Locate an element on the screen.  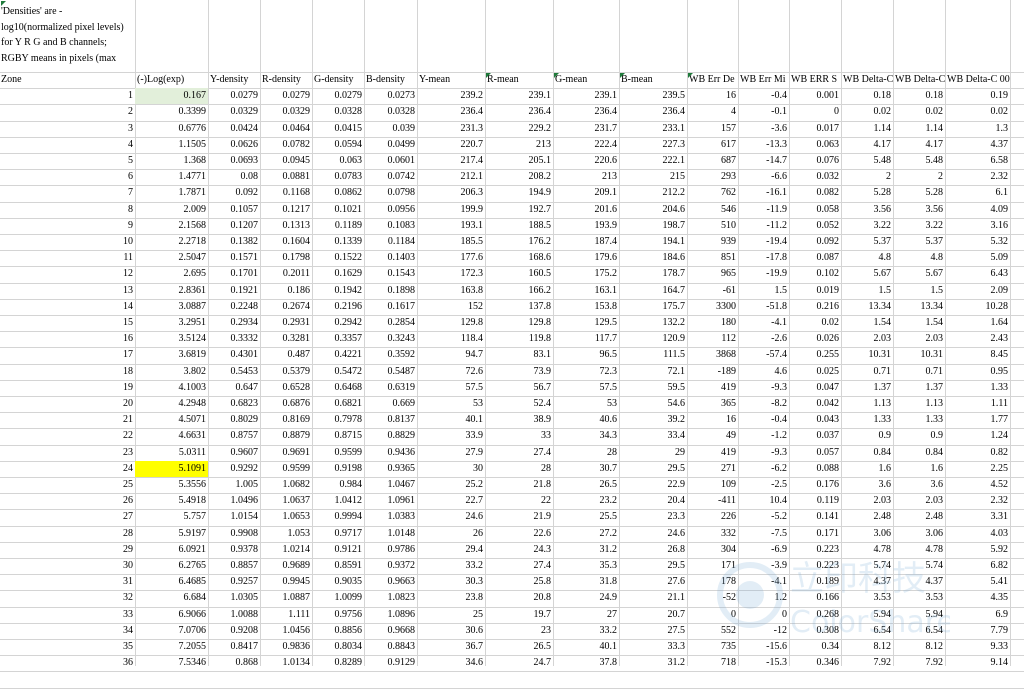
data-cell: 1.3 is located at coordinates (977, 129).